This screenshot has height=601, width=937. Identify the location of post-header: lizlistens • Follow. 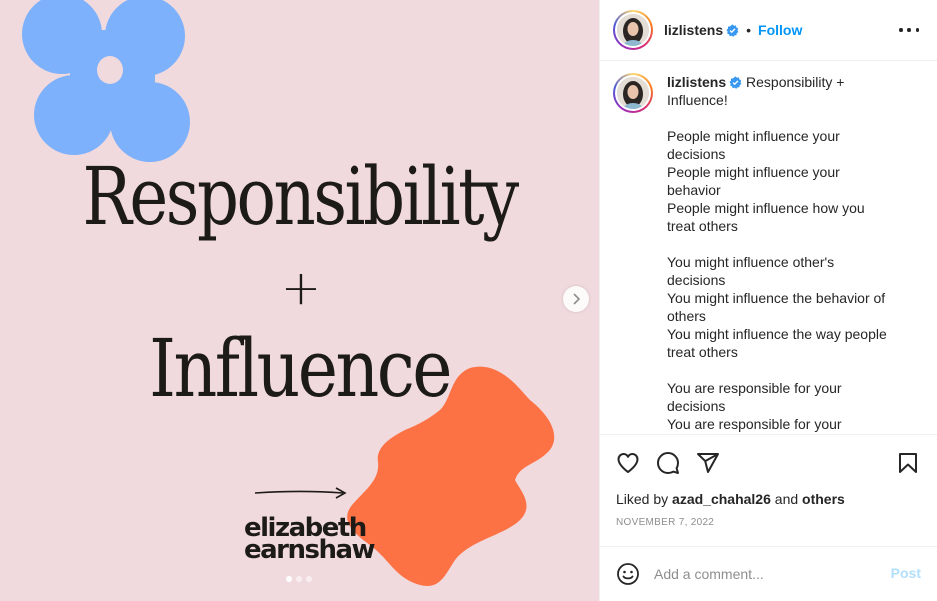
(768, 30).